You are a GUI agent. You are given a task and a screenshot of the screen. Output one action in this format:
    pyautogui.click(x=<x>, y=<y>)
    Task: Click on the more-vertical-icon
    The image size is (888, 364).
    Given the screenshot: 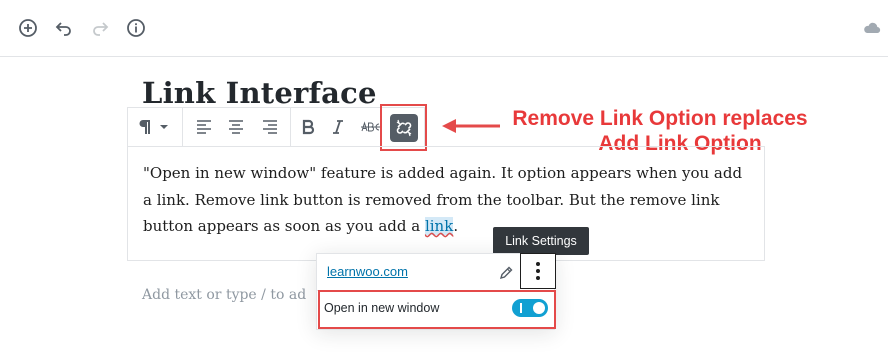 What is the action you would take?
    pyautogui.click(x=538, y=271)
    